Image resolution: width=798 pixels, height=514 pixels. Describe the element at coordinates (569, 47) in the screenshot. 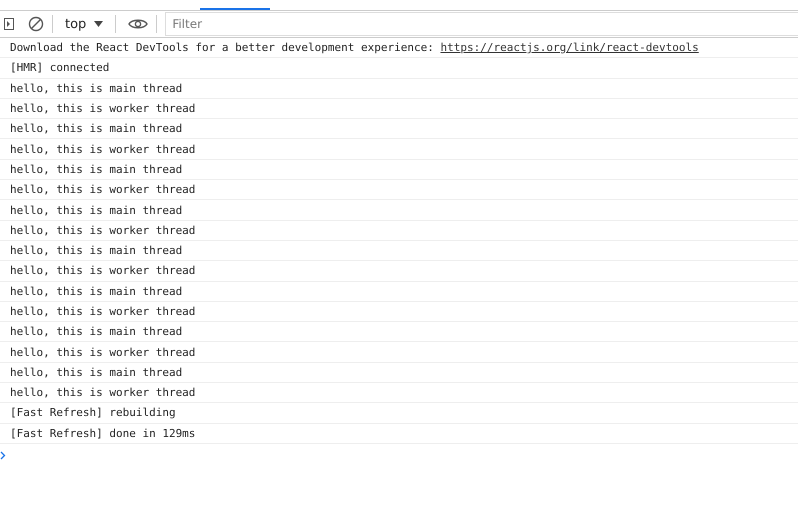

I see `devtools-link: https://reactjs.org/link/react-devtools` at that location.